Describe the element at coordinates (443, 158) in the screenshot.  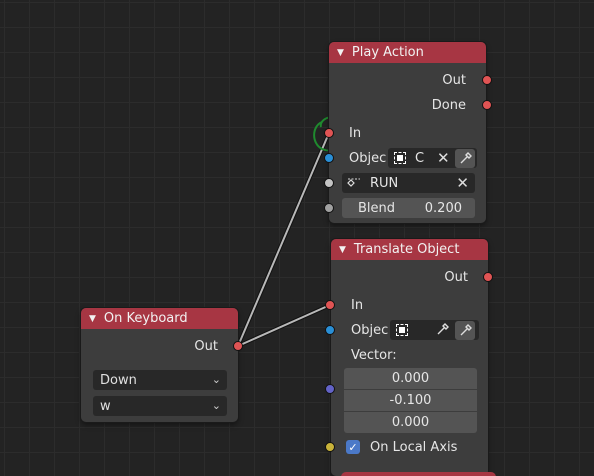
I see `clear-object-icon: ✕` at that location.